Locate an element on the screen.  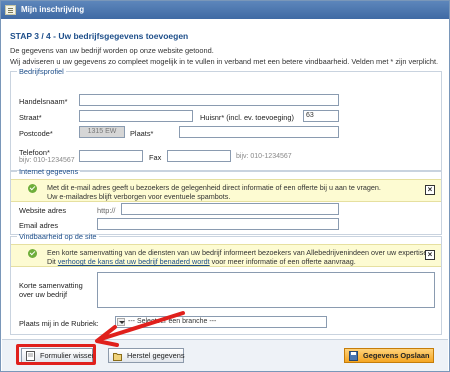
window-title: Mijn inschrijving is located at coordinates (53, 9).